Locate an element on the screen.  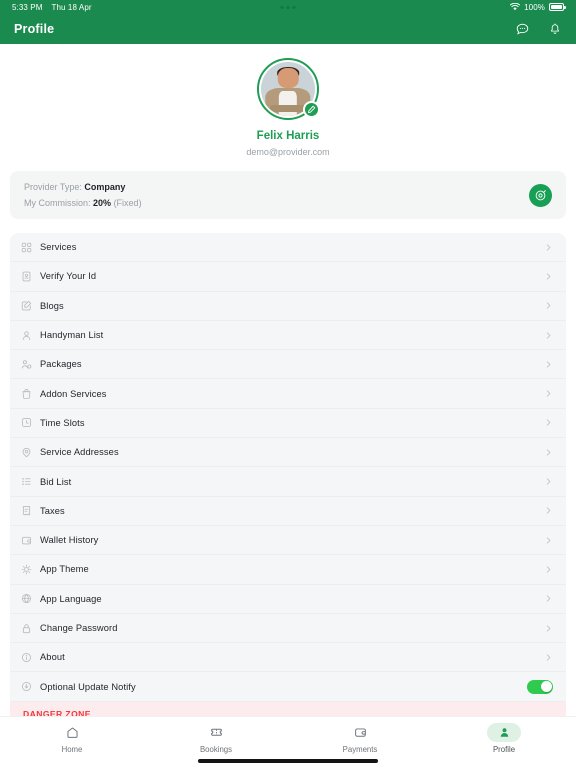
menu-item-taxes: Taxes is located at coordinates (288, 511).